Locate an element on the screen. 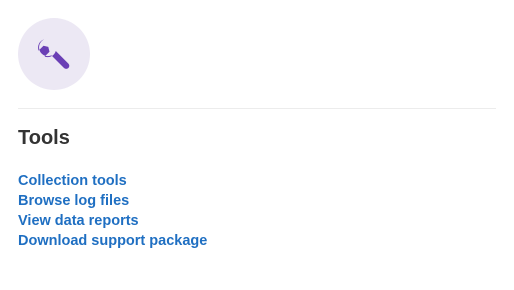  browse-log-files-link: Browse log files is located at coordinates (73, 201).